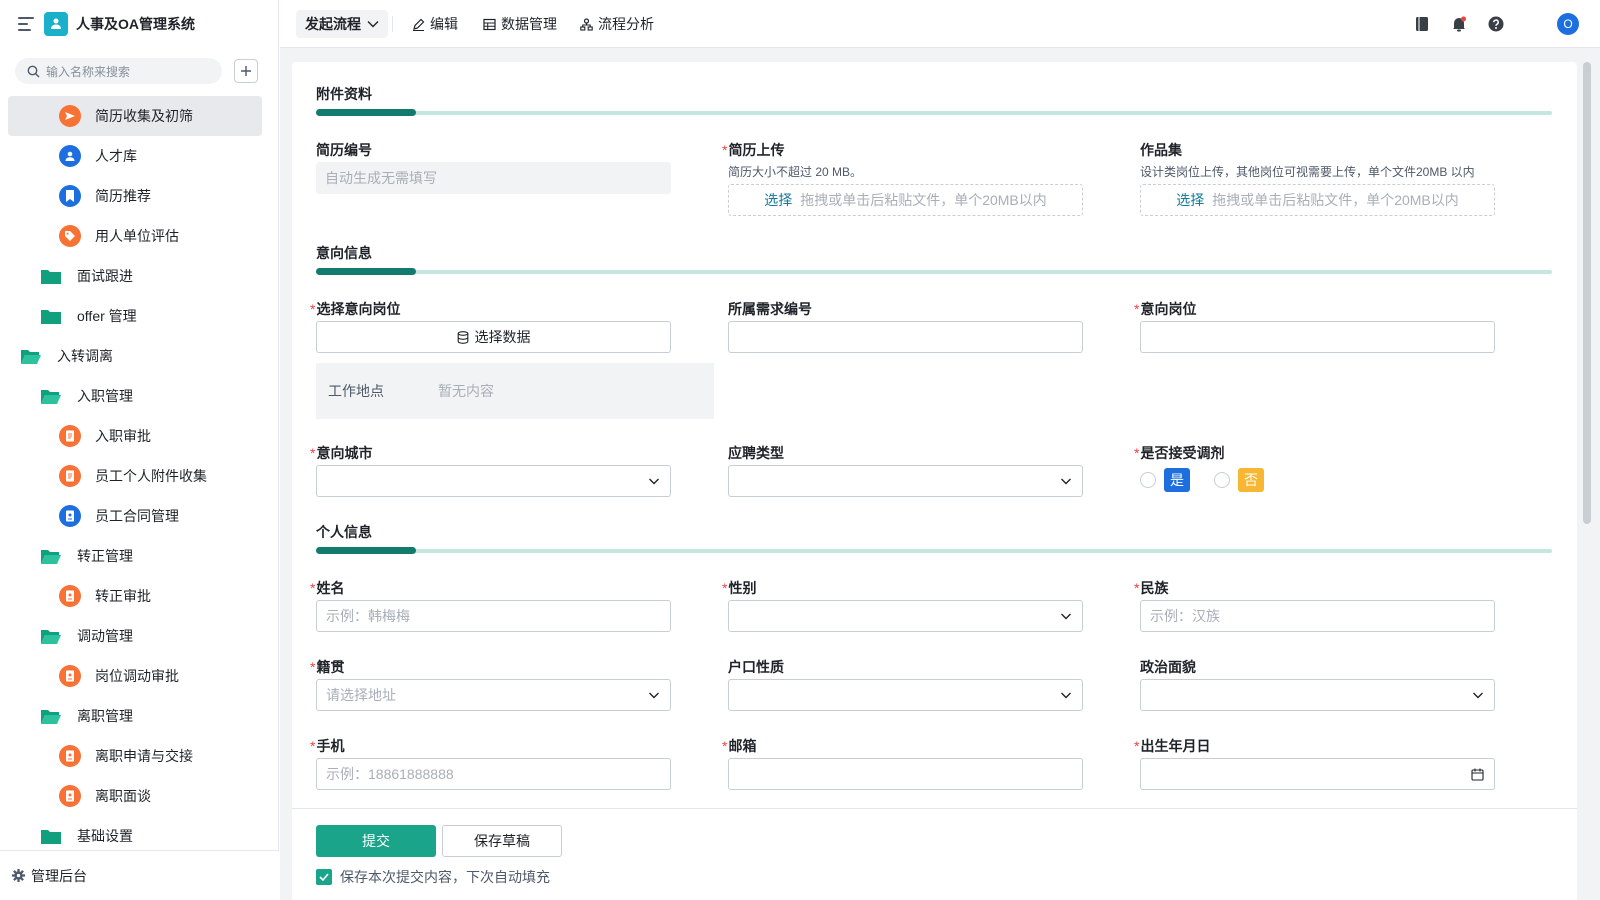 Image resolution: width=1600 pixels, height=900 pixels. I want to click on sidebar-item-offer: offer 管理, so click(135, 316).